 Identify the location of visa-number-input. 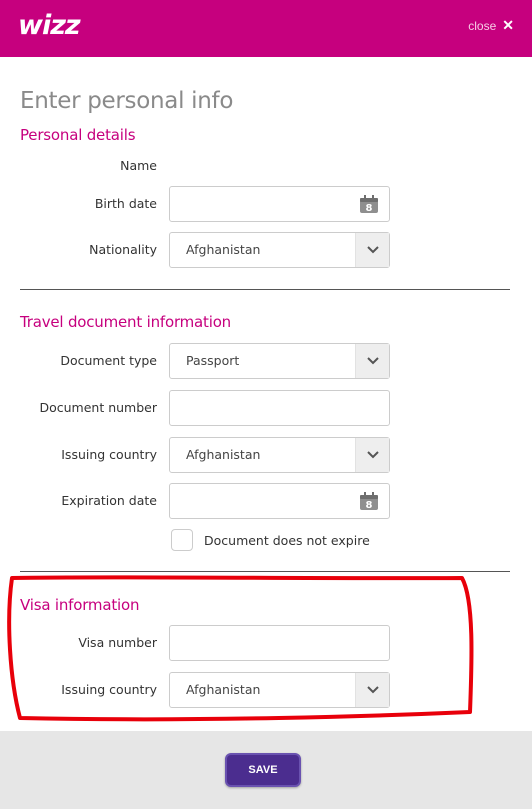
(279, 643).